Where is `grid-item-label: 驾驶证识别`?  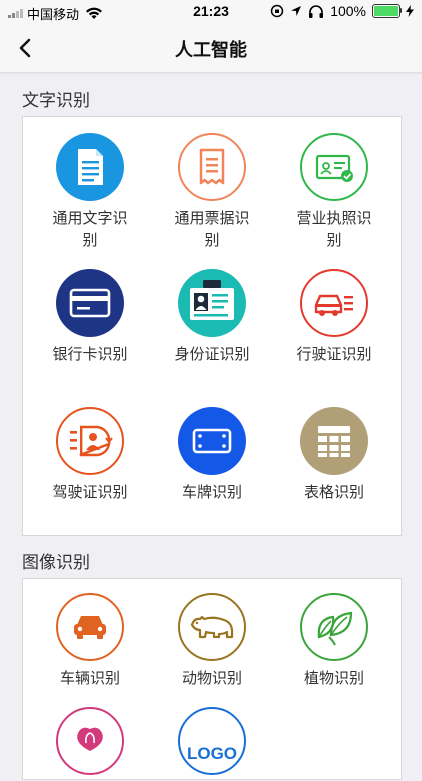 grid-item-label: 驾驶证识别 is located at coordinates (90, 492).